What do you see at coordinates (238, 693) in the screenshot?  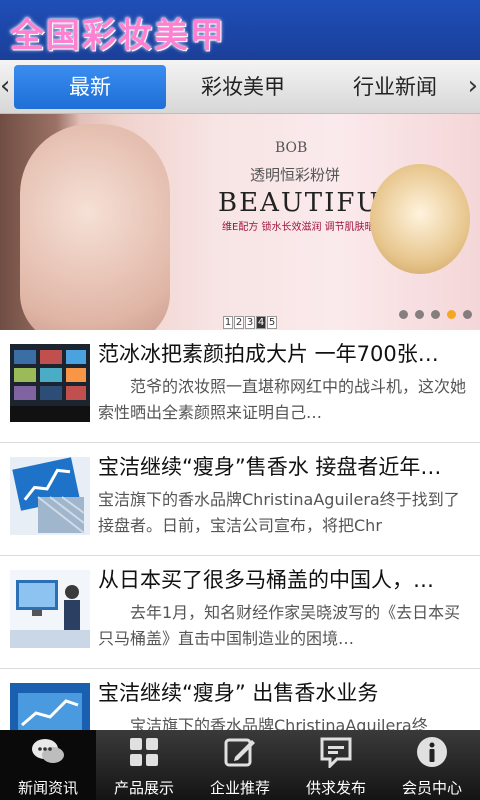 I see `news-title: 宝洁继续“瘦身” 出售香水业务` at bounding box center [238, 693].